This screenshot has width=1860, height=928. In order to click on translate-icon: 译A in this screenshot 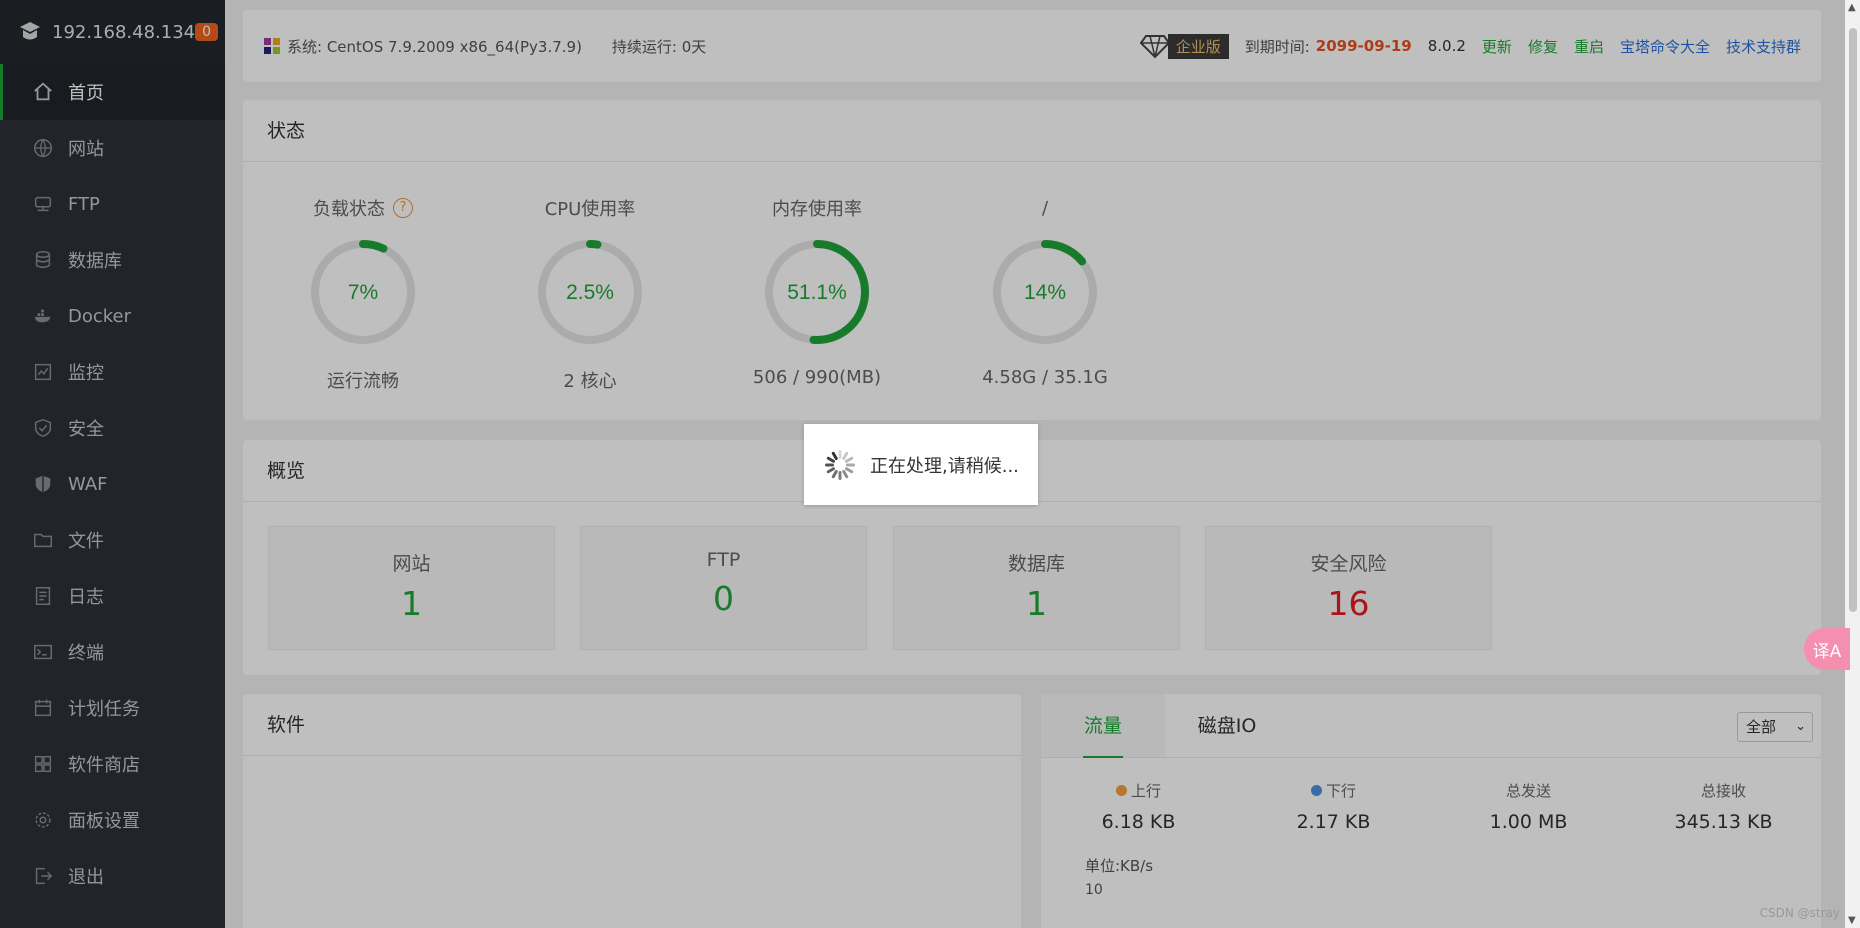, I will do `click(1827, 649)`.